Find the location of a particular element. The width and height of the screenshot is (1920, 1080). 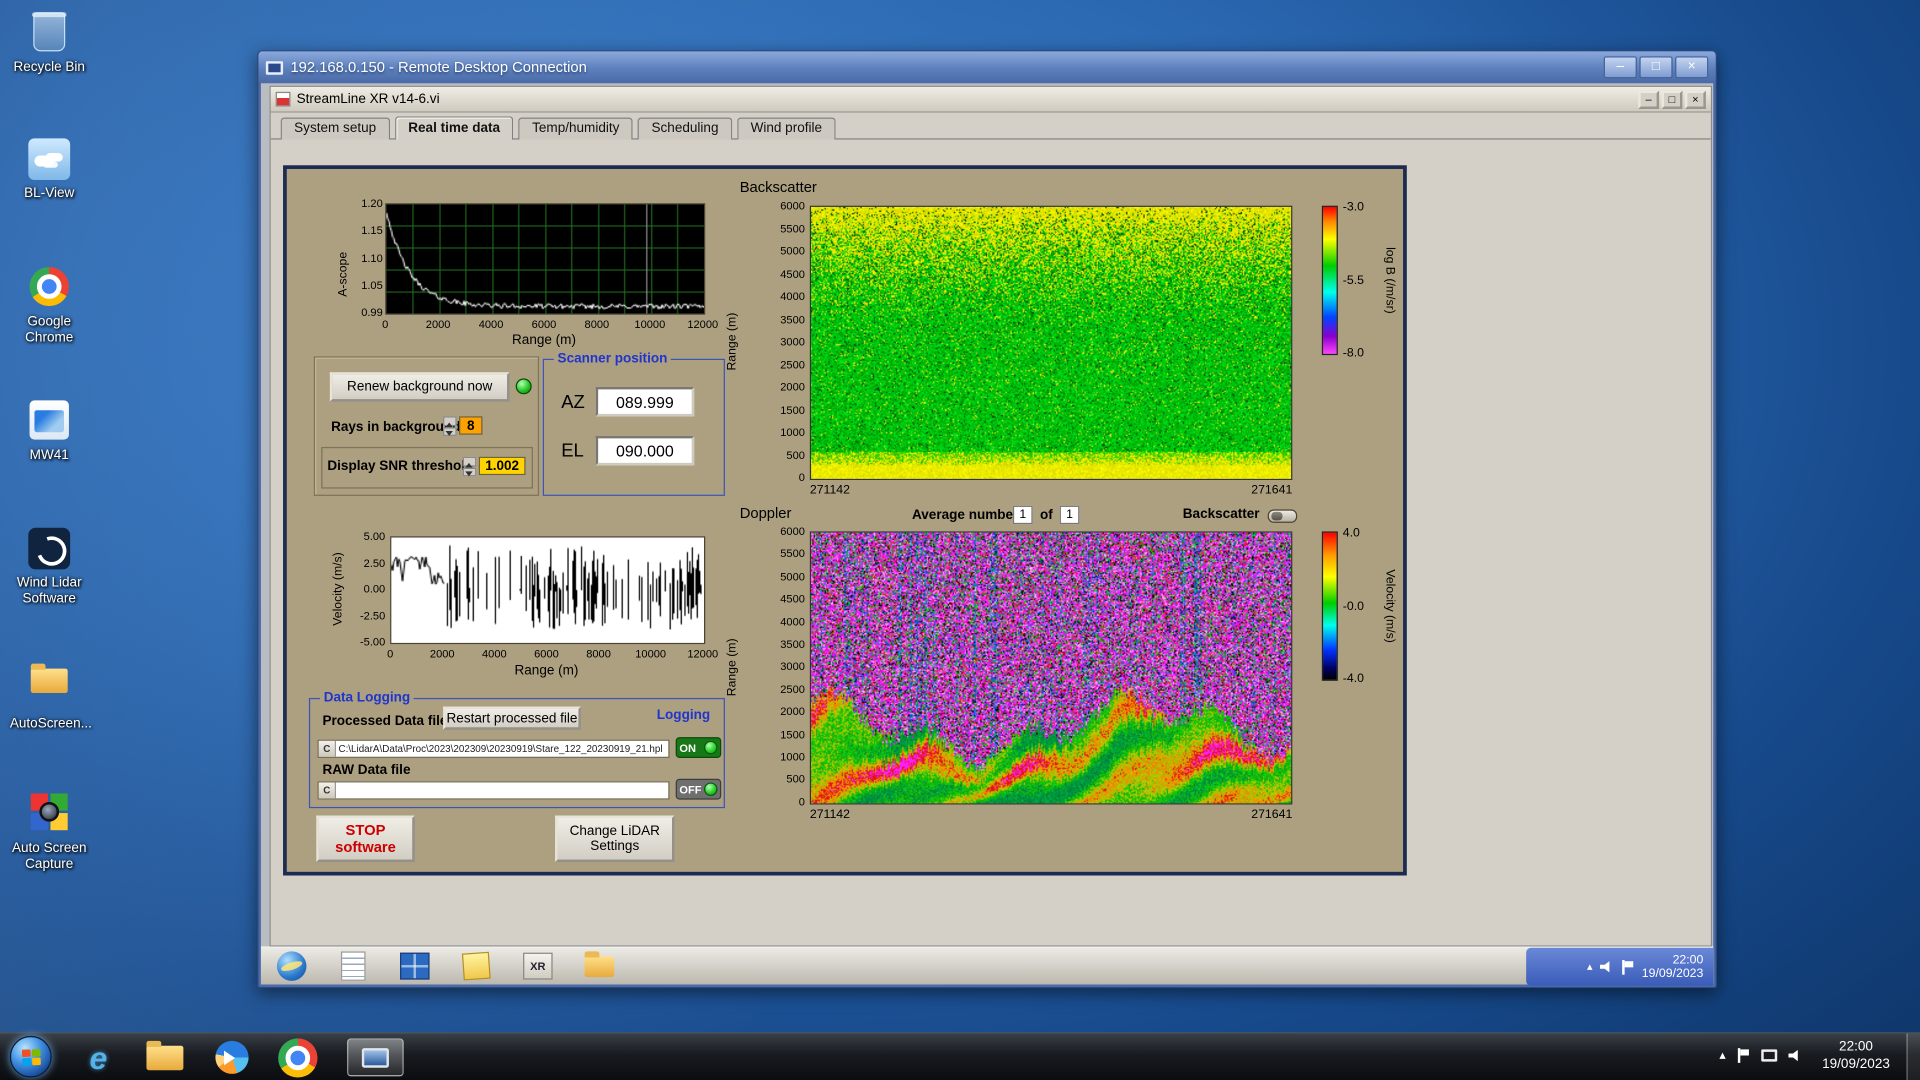

tab-system-setup: System setup is located at coordinates (335, 128).